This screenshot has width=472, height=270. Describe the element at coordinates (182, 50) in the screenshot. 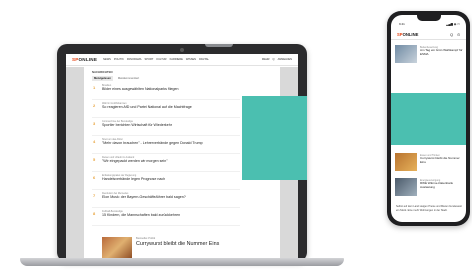

I see `camera` at that location.